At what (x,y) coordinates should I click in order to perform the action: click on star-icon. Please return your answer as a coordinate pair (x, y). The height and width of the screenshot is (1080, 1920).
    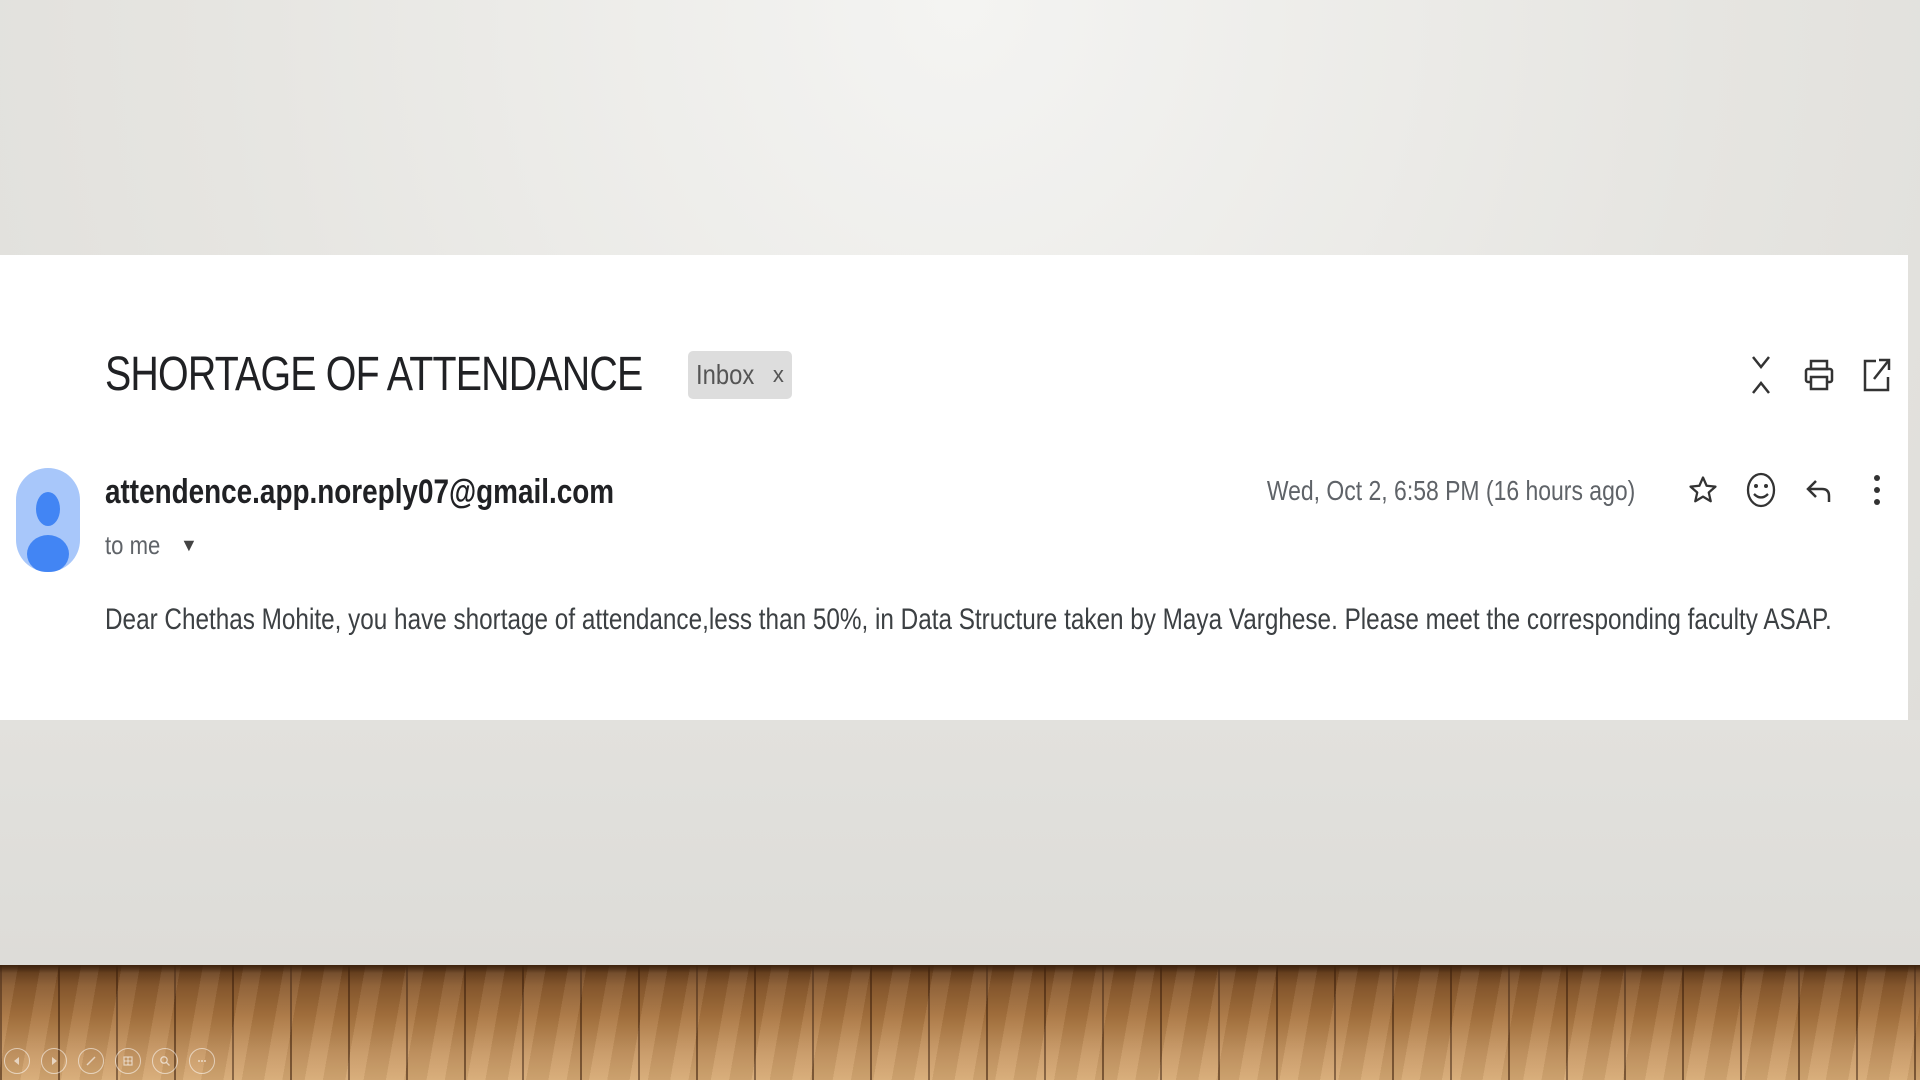
    Looking at the image, I should click on (1703, 490).